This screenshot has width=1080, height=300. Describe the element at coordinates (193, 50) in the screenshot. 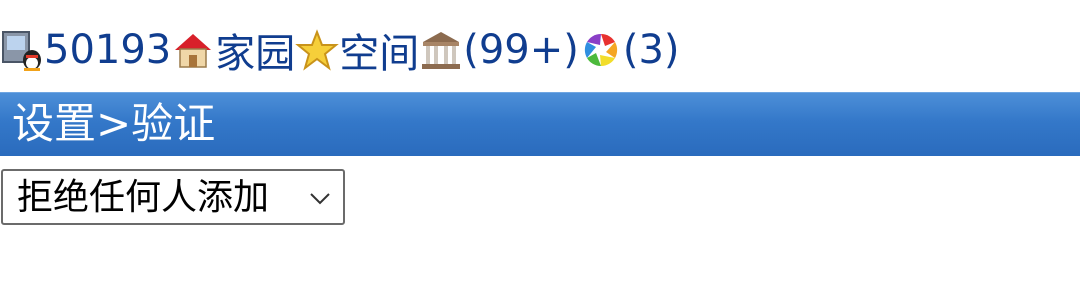

I see `house-icon` at that location.